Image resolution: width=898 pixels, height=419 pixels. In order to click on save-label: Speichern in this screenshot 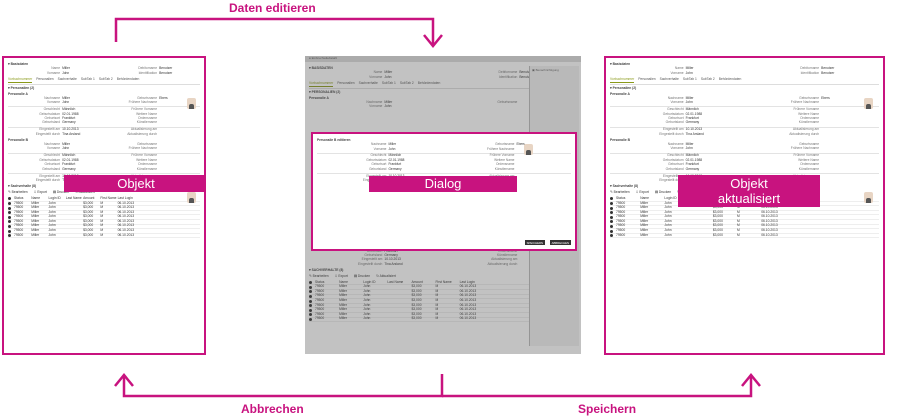, I will do `click(607, 409)`.